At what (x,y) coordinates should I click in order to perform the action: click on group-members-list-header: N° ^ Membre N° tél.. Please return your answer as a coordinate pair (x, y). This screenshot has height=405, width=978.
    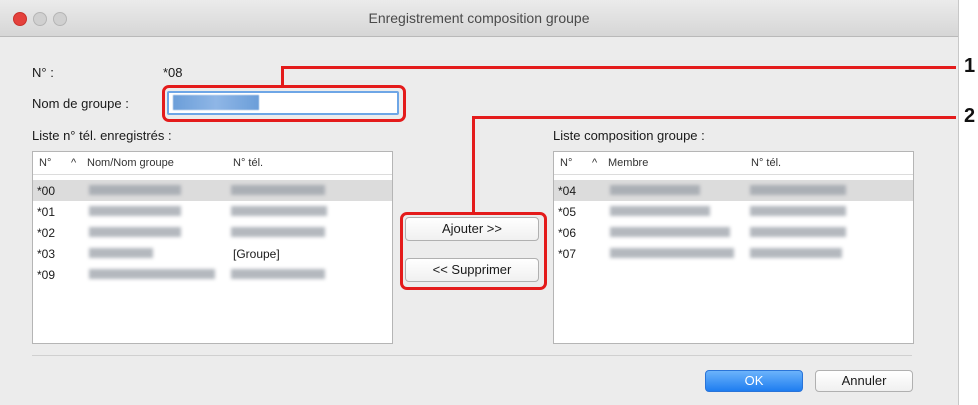
    Looking at the image, I should click on (733, 163).